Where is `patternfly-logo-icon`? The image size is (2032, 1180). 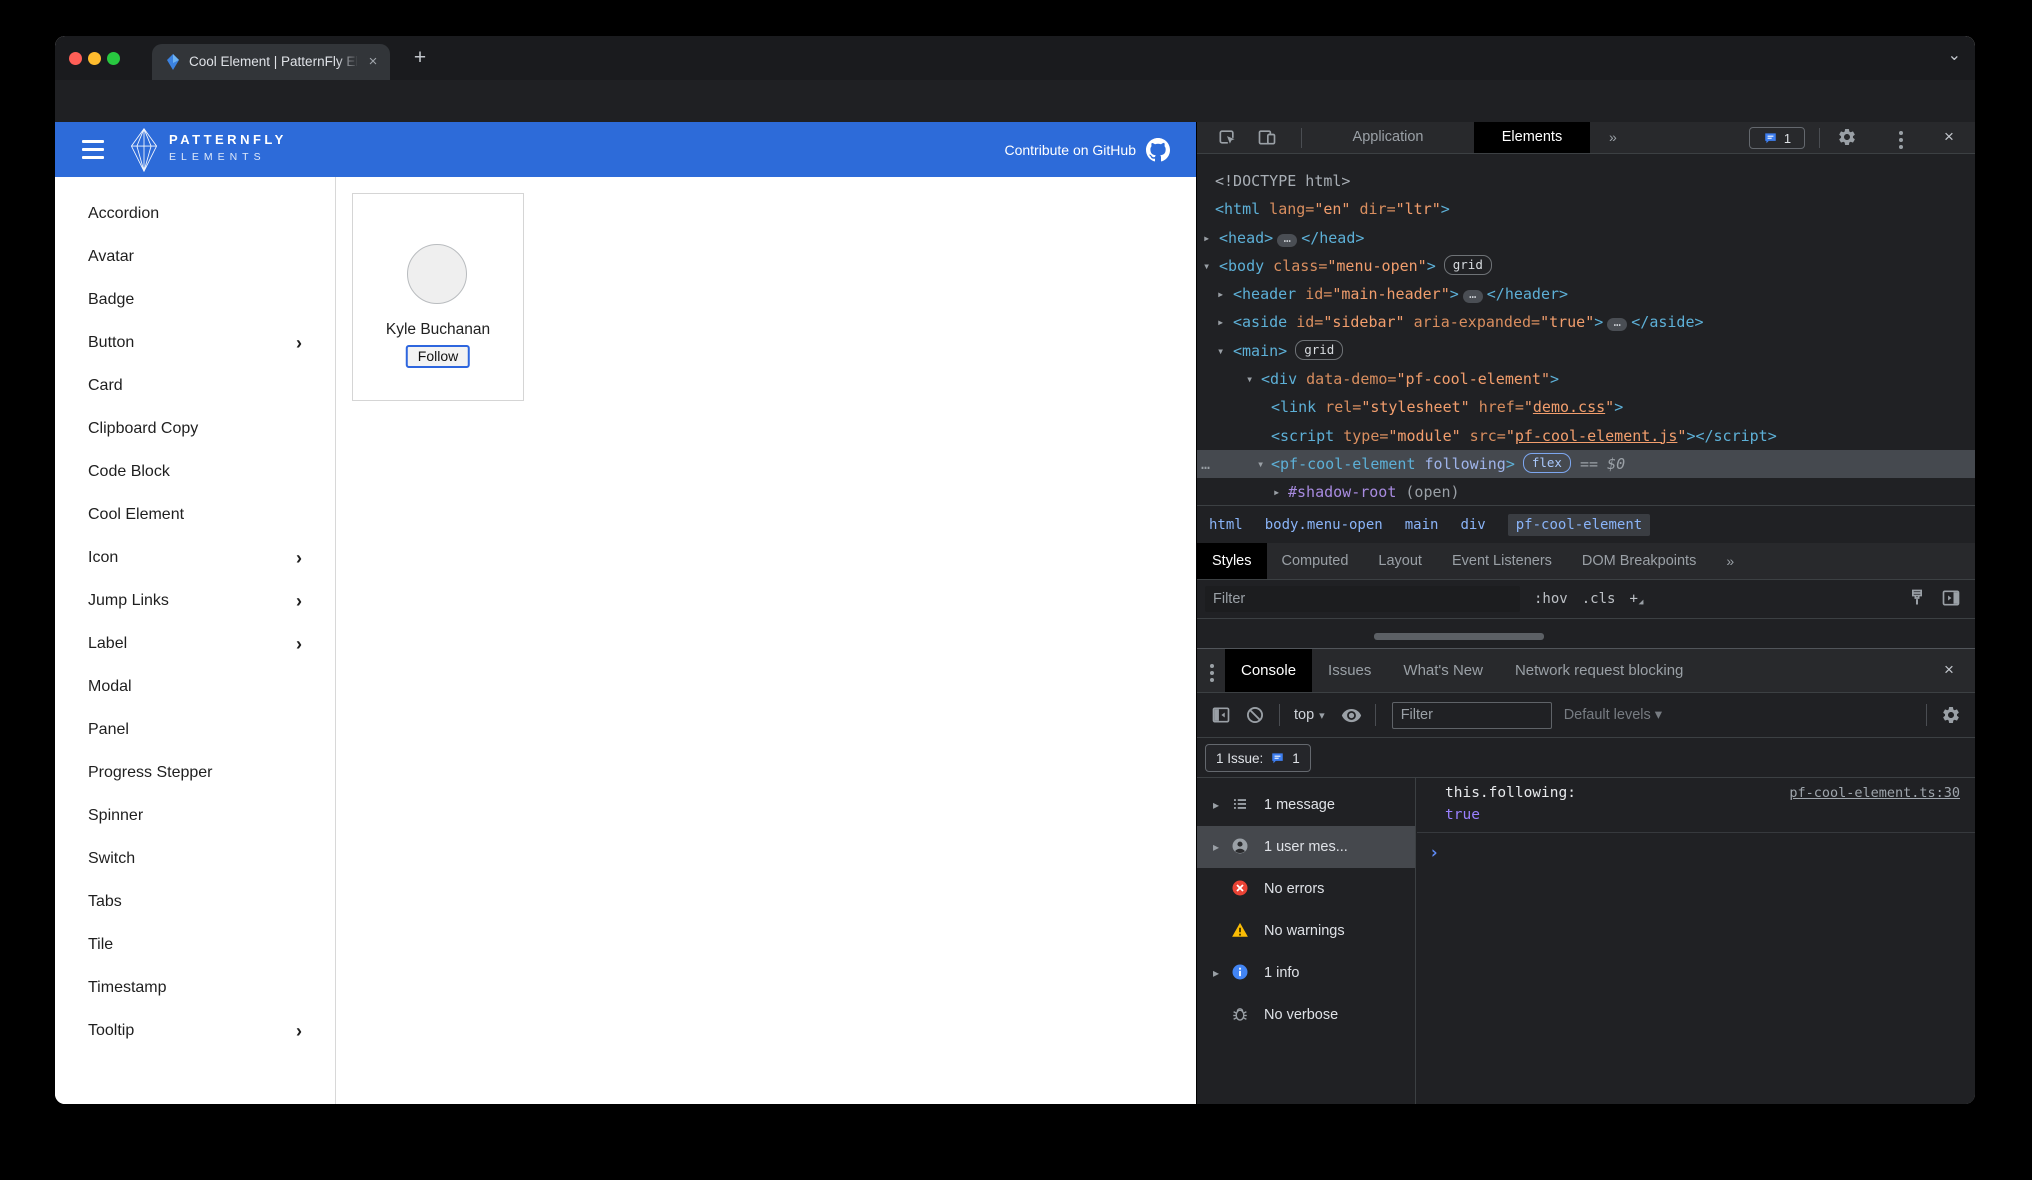
patternfly-logo-icon is located at coordinates (144, 150).